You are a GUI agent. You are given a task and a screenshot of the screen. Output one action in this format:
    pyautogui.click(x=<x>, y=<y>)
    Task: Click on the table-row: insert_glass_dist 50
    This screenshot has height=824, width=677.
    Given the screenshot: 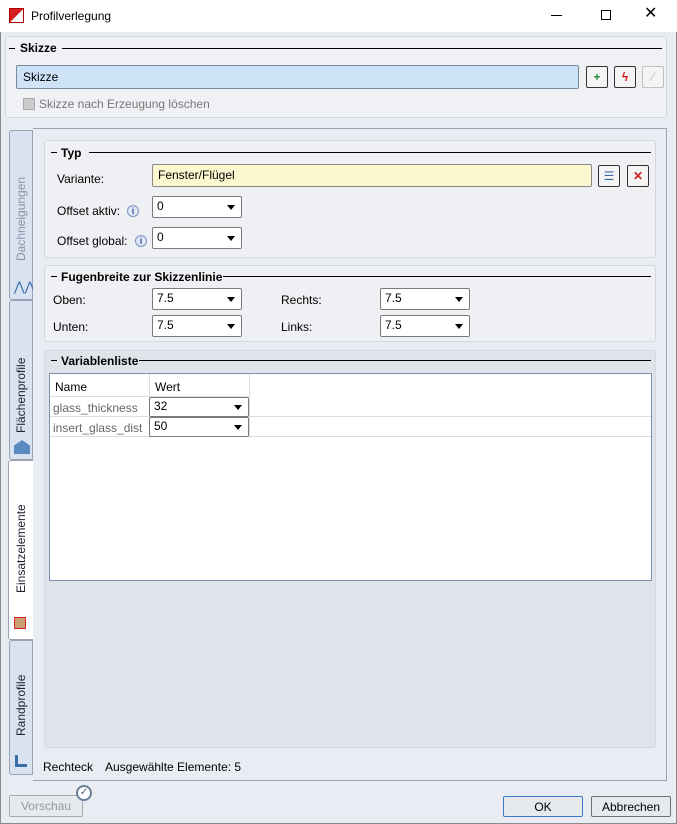 What is the action you would take?
    pyautogui.click(x=350, y=427)
    